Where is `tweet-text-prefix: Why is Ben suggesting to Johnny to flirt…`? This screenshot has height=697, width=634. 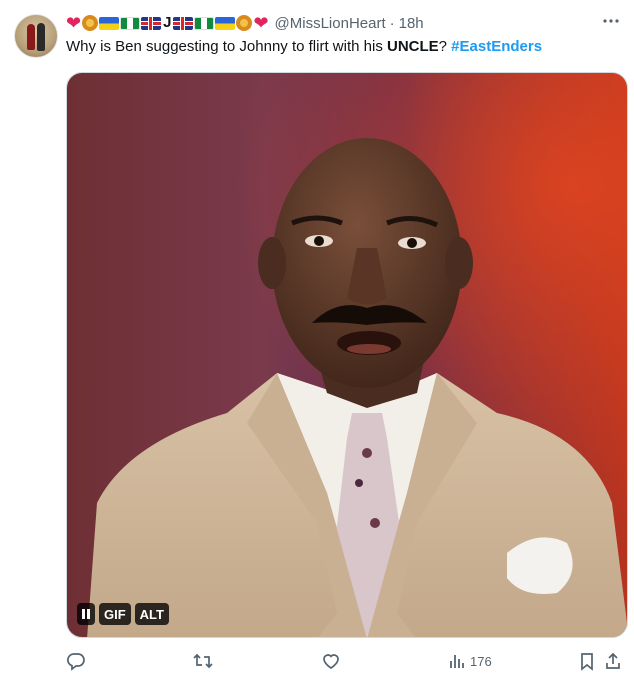
tweet-text-prefix: Why is Ben suggesting to Johnny to flirt… is located at coordinates (226, 46).